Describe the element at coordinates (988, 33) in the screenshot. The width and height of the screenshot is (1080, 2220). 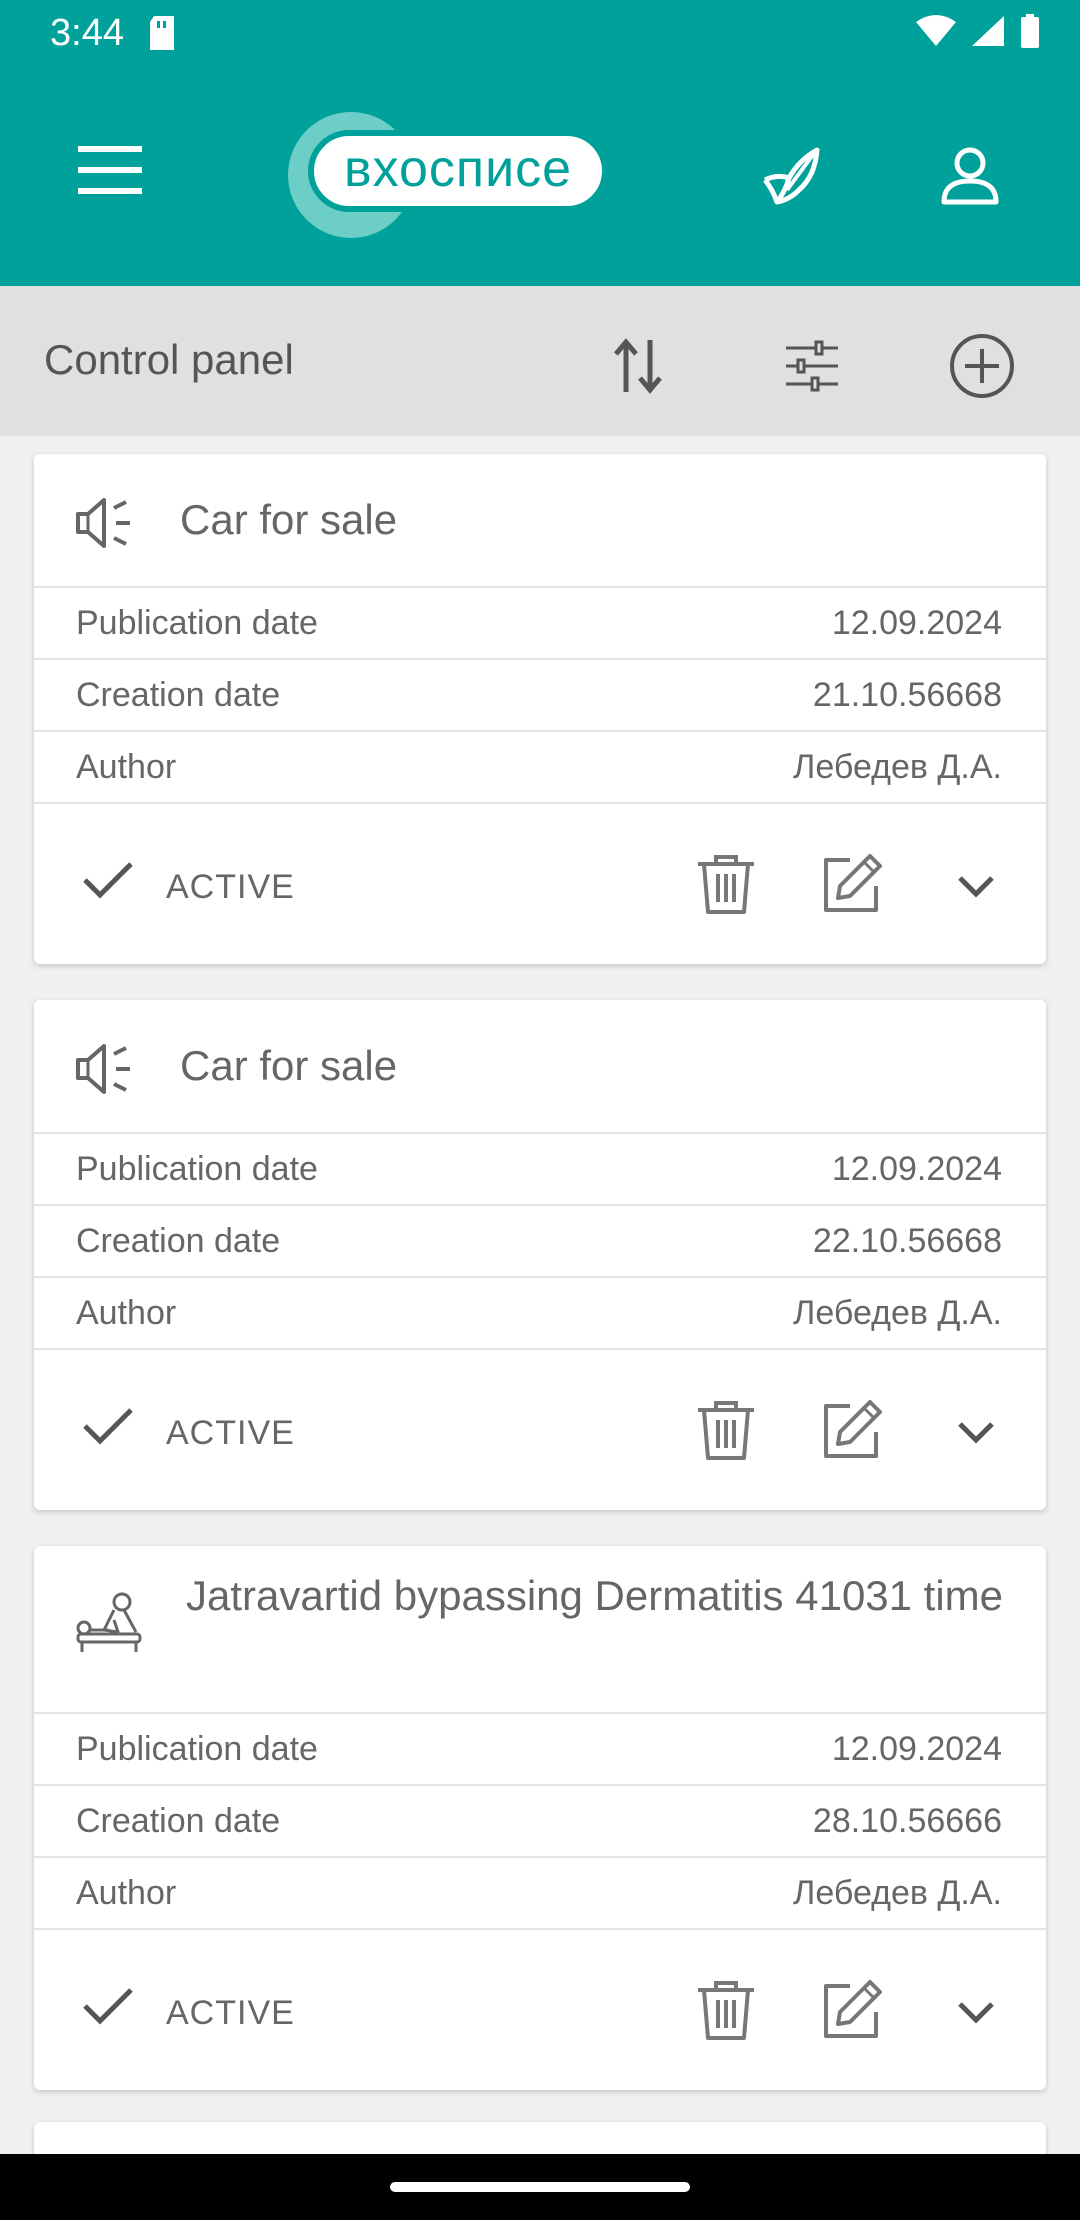
I see `signal-icon` at that location.